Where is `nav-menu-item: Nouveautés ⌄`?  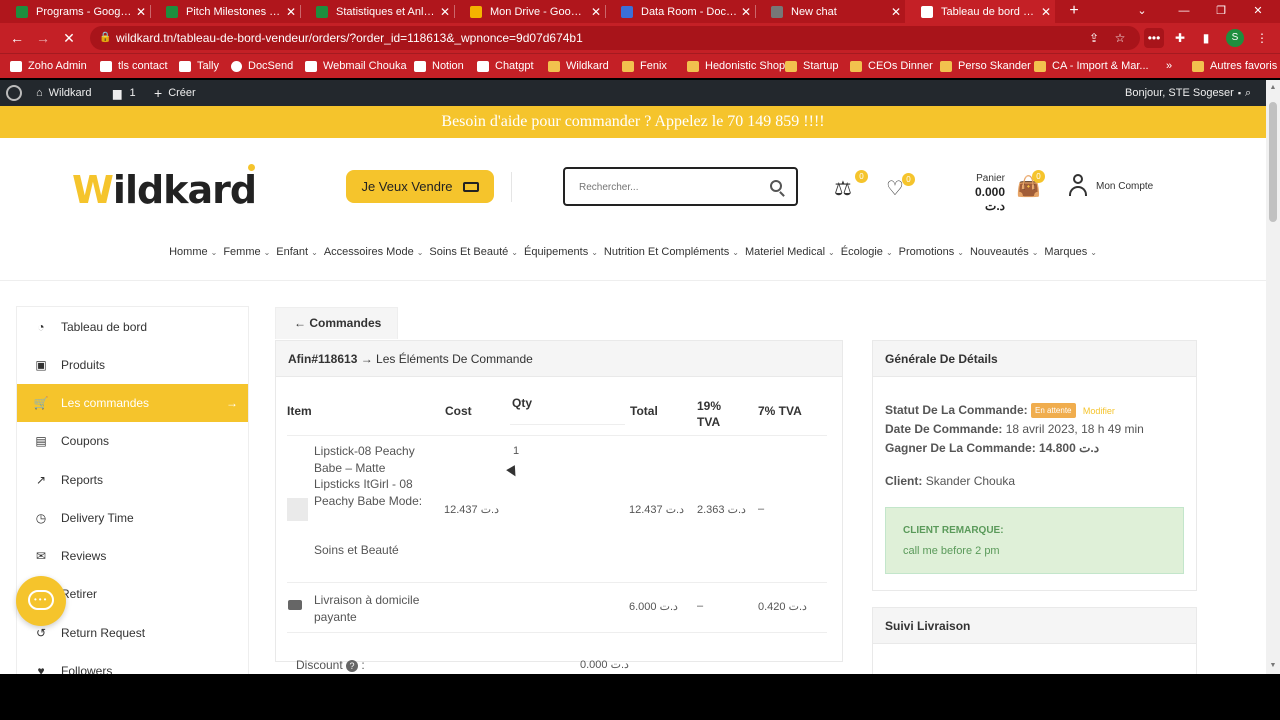
nav-menu-item: Nouveautés ⌄ is located at coordinates (1004, 252).